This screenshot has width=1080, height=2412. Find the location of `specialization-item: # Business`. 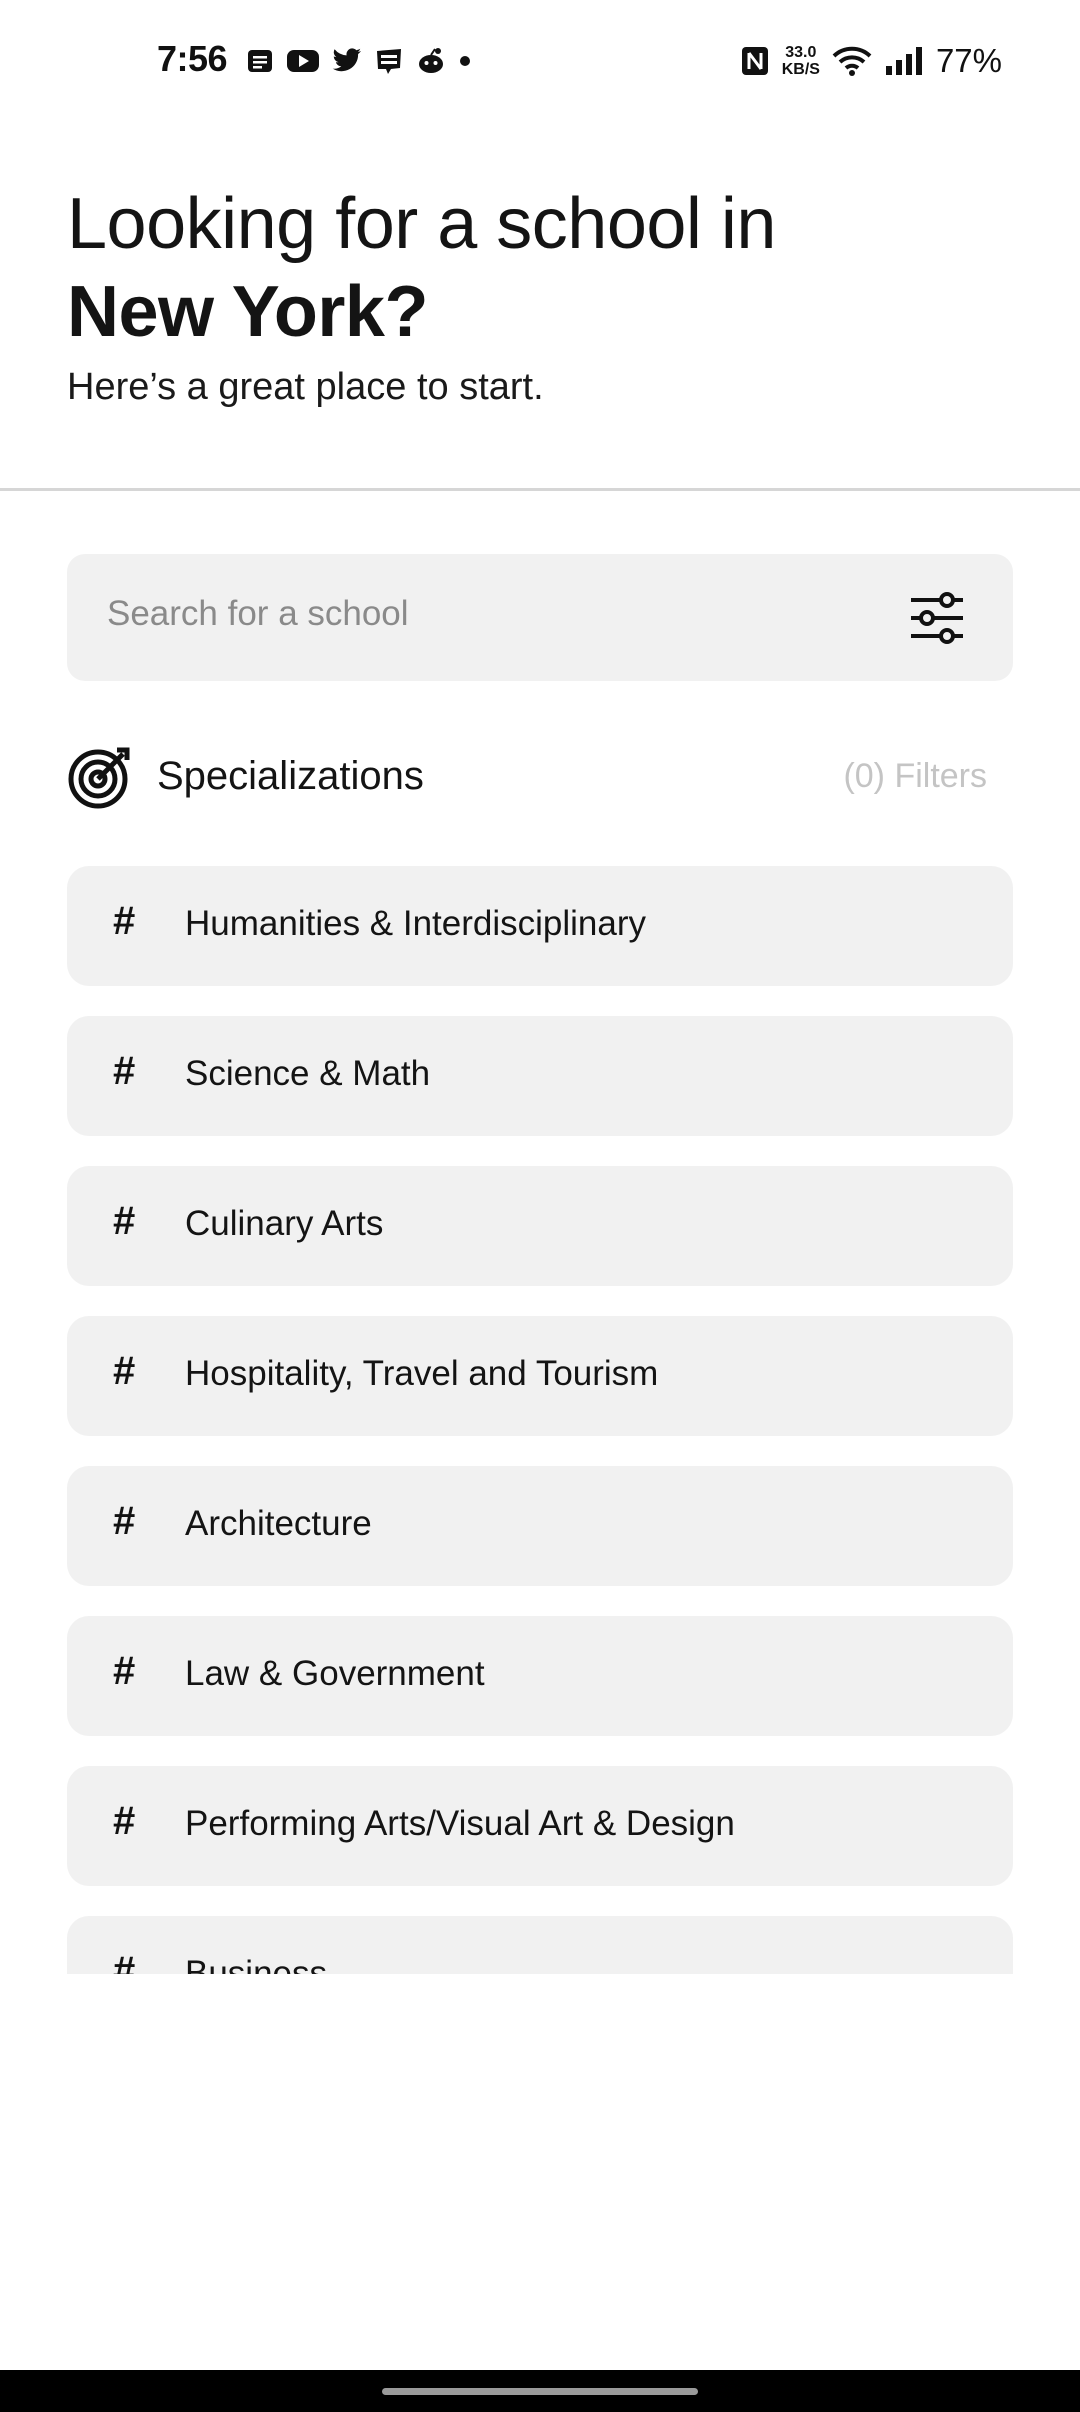

specialization-item: # Business is located at coordinates (540, 1945).